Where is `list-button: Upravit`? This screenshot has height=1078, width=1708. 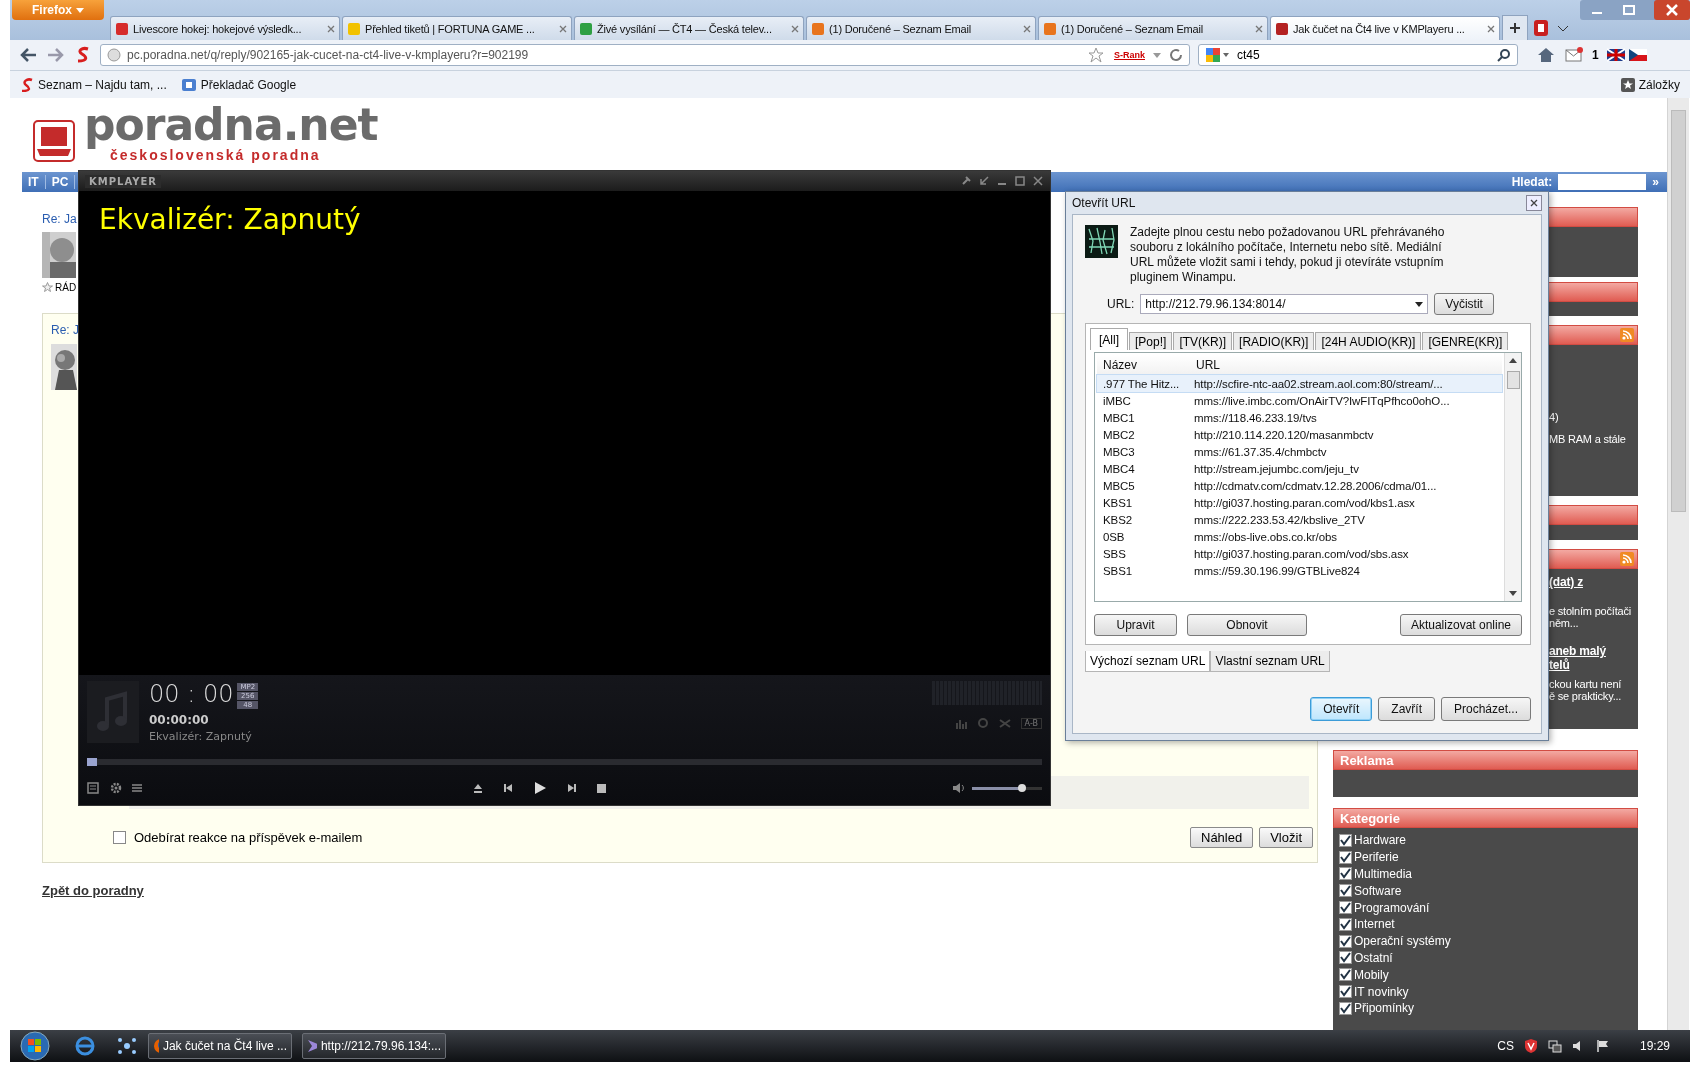
list-button: Upravit is located at coordinates (1135, 625).